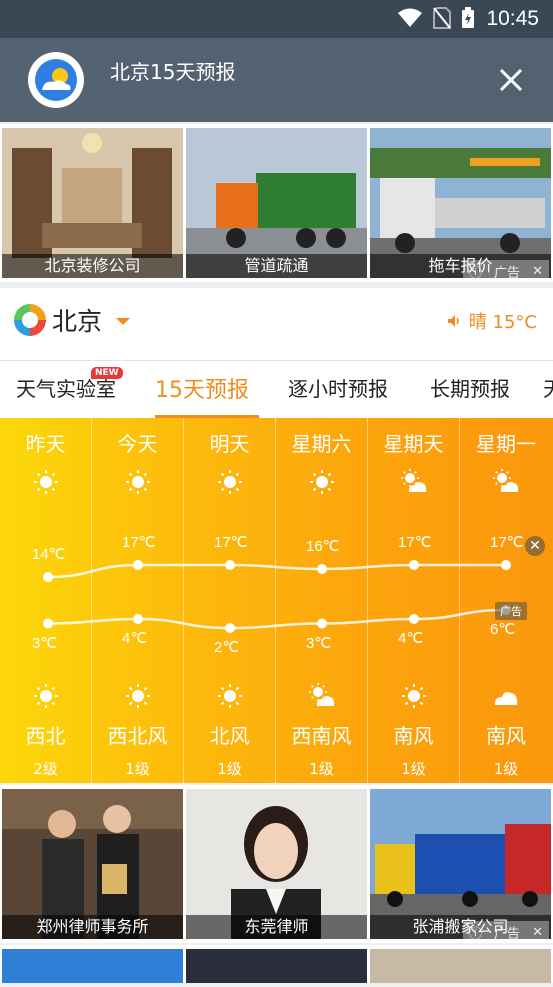 The width and height of the screenshot is (553, 987). Describe the element at coordinates (77, 320) in the screenshot. I see `city-name: 北京` at that location.